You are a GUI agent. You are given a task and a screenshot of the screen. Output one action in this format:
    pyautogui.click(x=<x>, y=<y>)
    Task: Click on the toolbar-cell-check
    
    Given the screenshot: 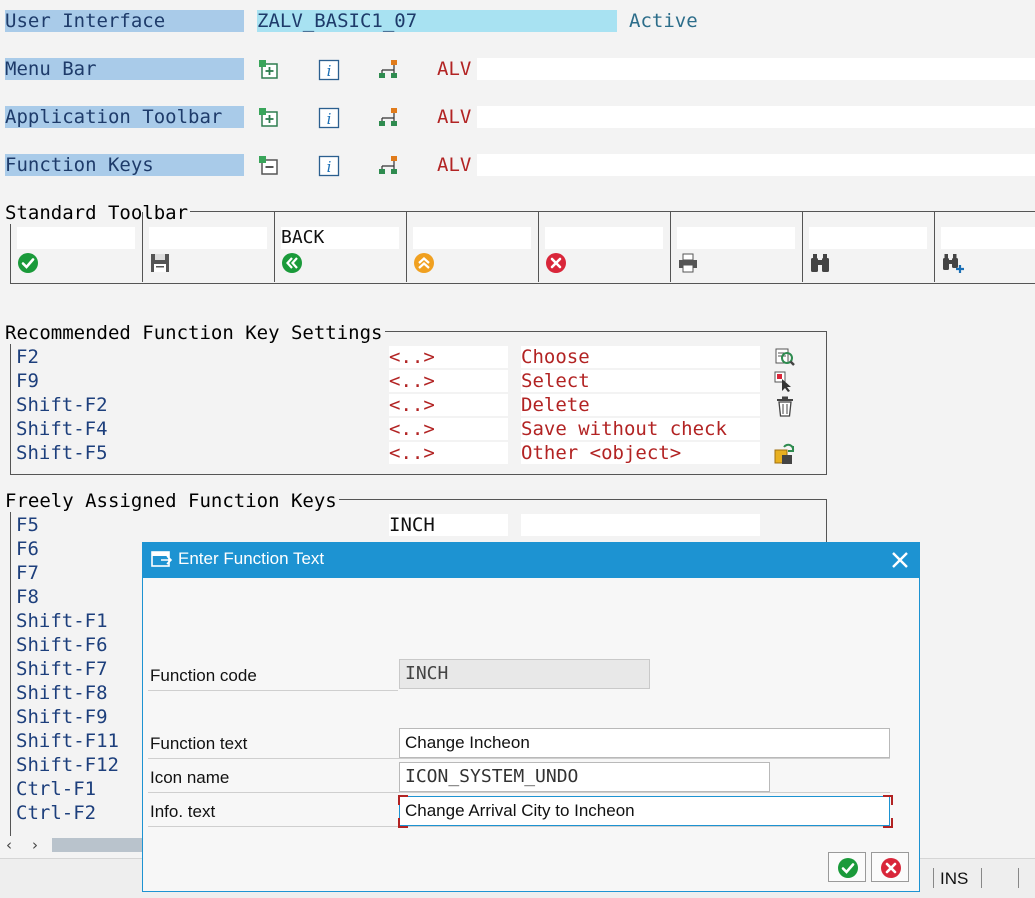 What is the action you would take?
    pyautogui.click(x=77, y=247)
    